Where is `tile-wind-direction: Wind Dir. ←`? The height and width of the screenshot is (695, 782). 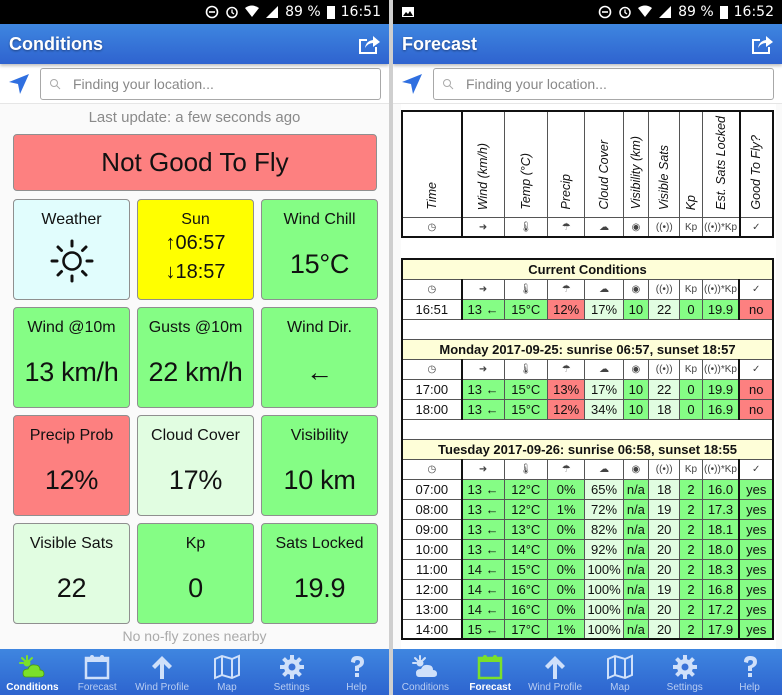 tile-wind-direction: Wind Dir. ← is located at coordinates (319, 357).